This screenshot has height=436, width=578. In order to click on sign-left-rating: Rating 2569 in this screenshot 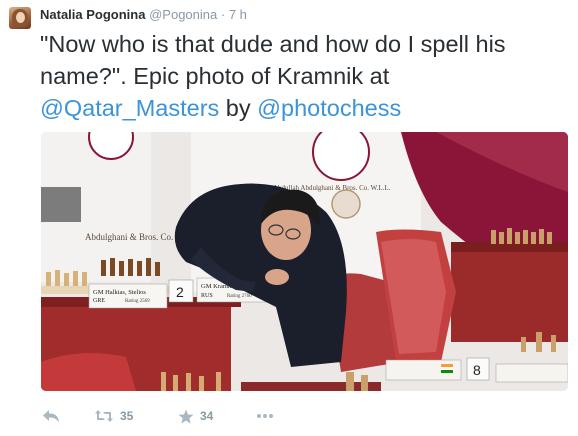, I will do `click(137, 301)`.